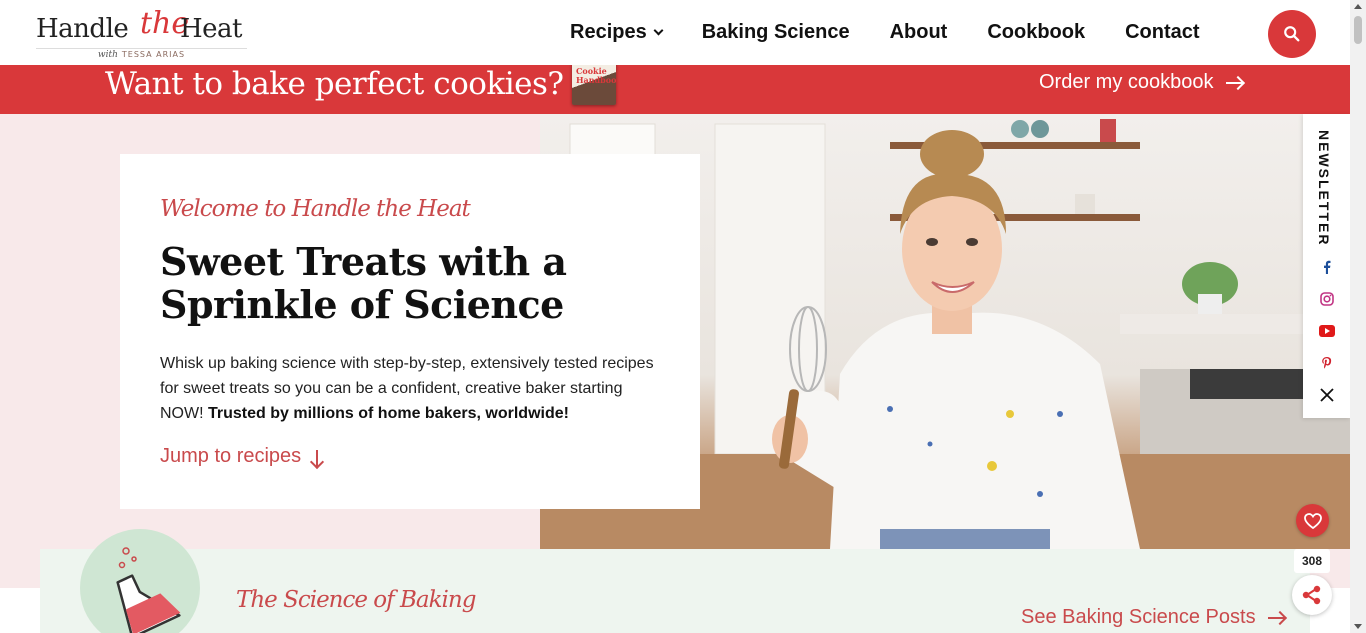  Describe the element at coordinates (658, 30) in the screenshot. I see `chevron-down-icon` at that location.